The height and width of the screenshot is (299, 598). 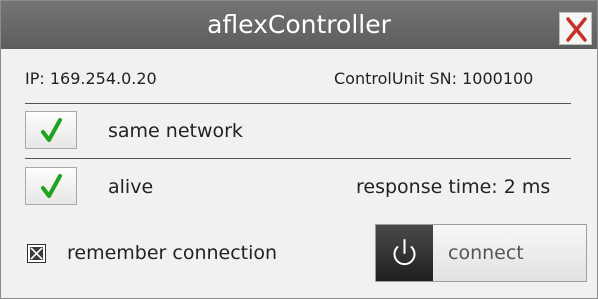 I want to click on response-time-label: response time: 2 ms, so click(x=453, y=187).